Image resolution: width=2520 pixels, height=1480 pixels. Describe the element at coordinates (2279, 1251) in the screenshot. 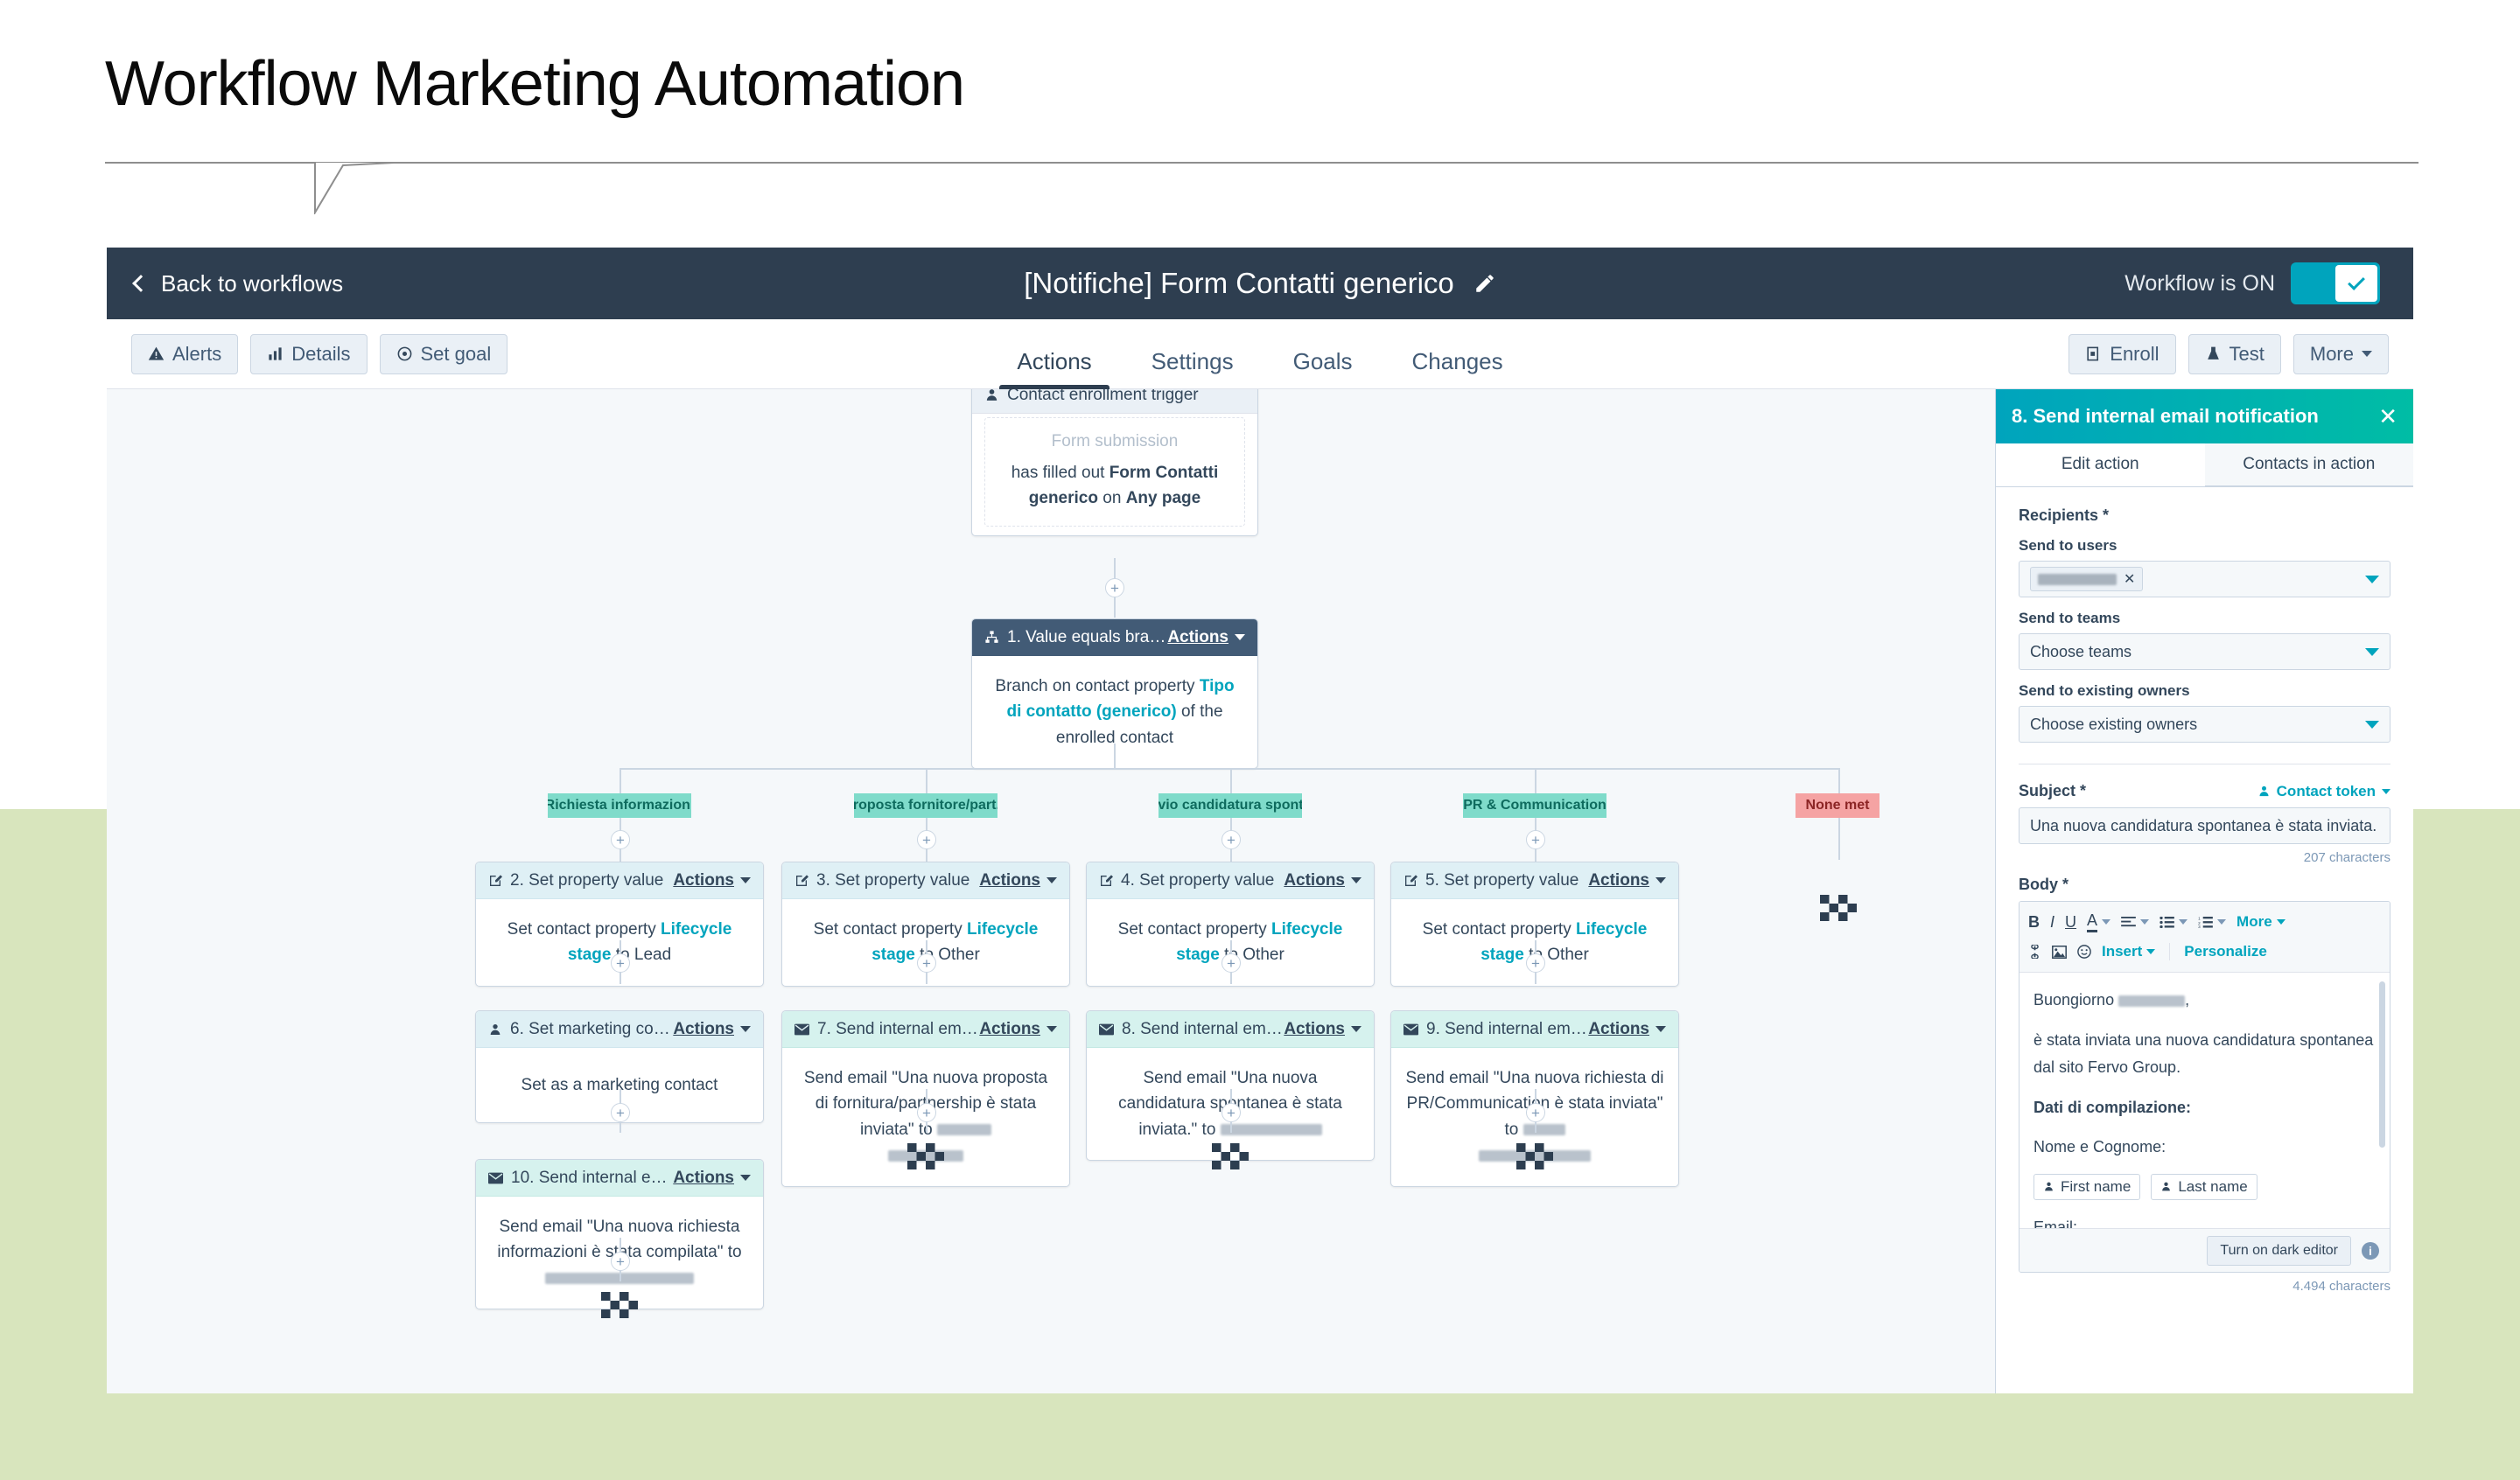

I see `turn-on-dark-editor-button: Turn on dark editor` at that location.